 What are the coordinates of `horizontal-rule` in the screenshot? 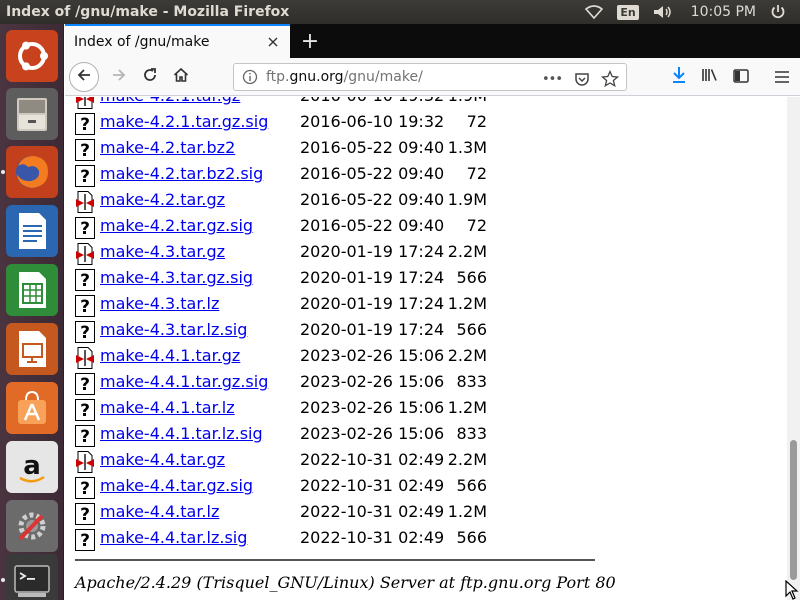 It's located at (335, 560).